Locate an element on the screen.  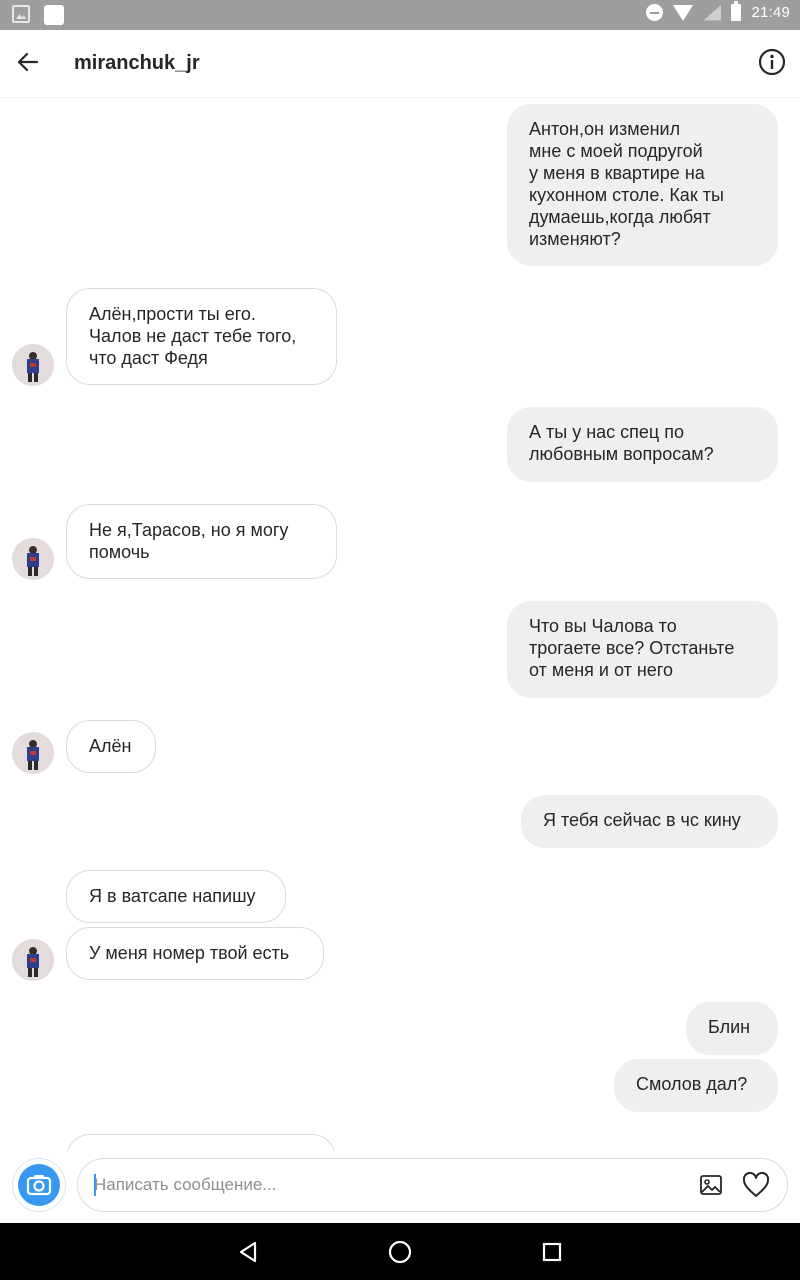
message-composer is located at coordinates (400, 1187).